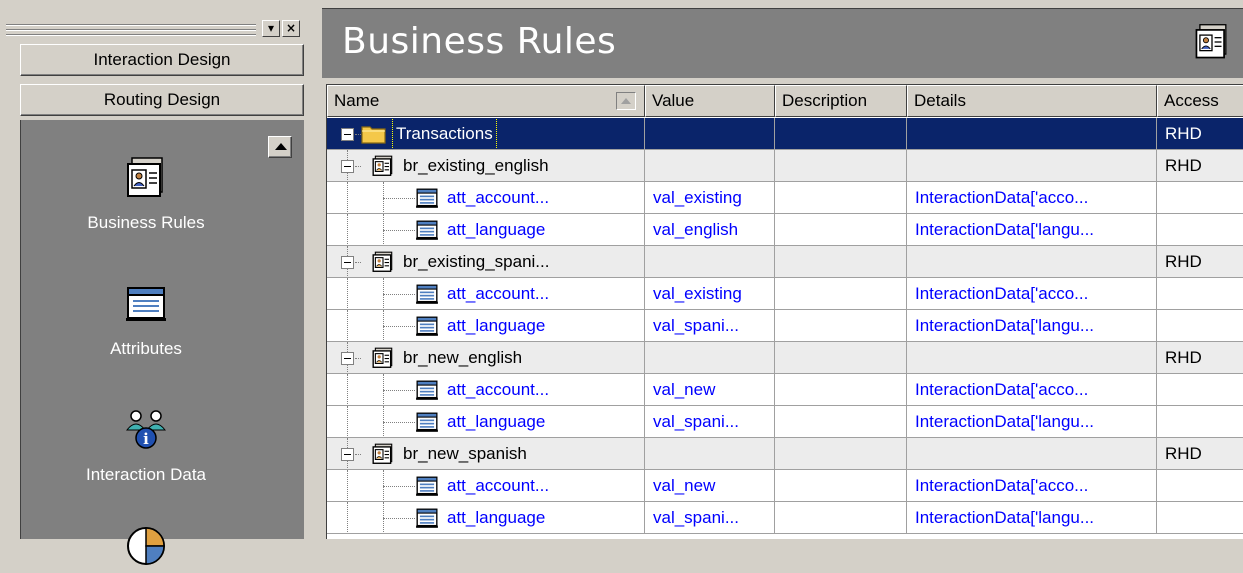 This screenshot has width=1243, height=573. What do you see at coordinates (710, 101) in the screenshot?
I see `column-header-value: Value` at bounding box center [710, 101].